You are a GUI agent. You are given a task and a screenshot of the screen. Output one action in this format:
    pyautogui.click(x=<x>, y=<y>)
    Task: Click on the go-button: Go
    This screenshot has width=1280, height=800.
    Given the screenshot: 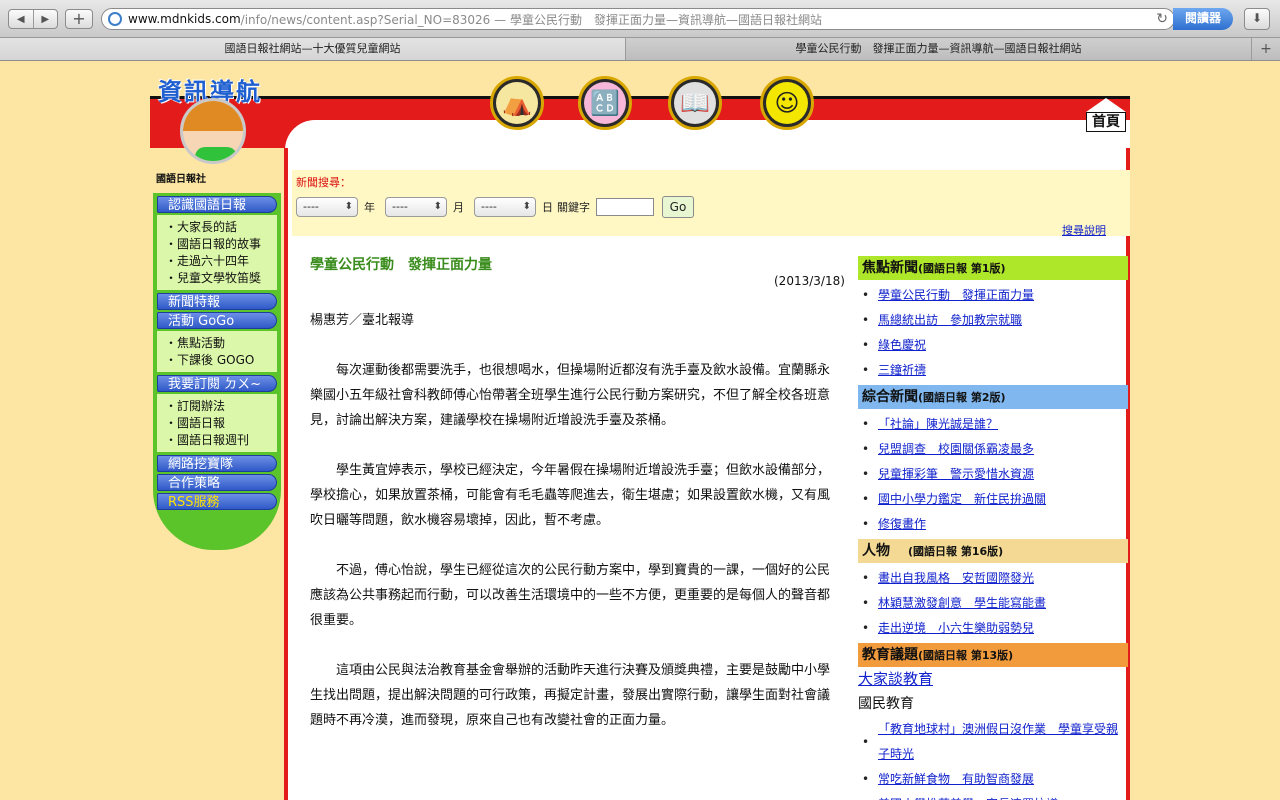 What is the action you would take?
    pyautogui.click(x=678, y=207)
    